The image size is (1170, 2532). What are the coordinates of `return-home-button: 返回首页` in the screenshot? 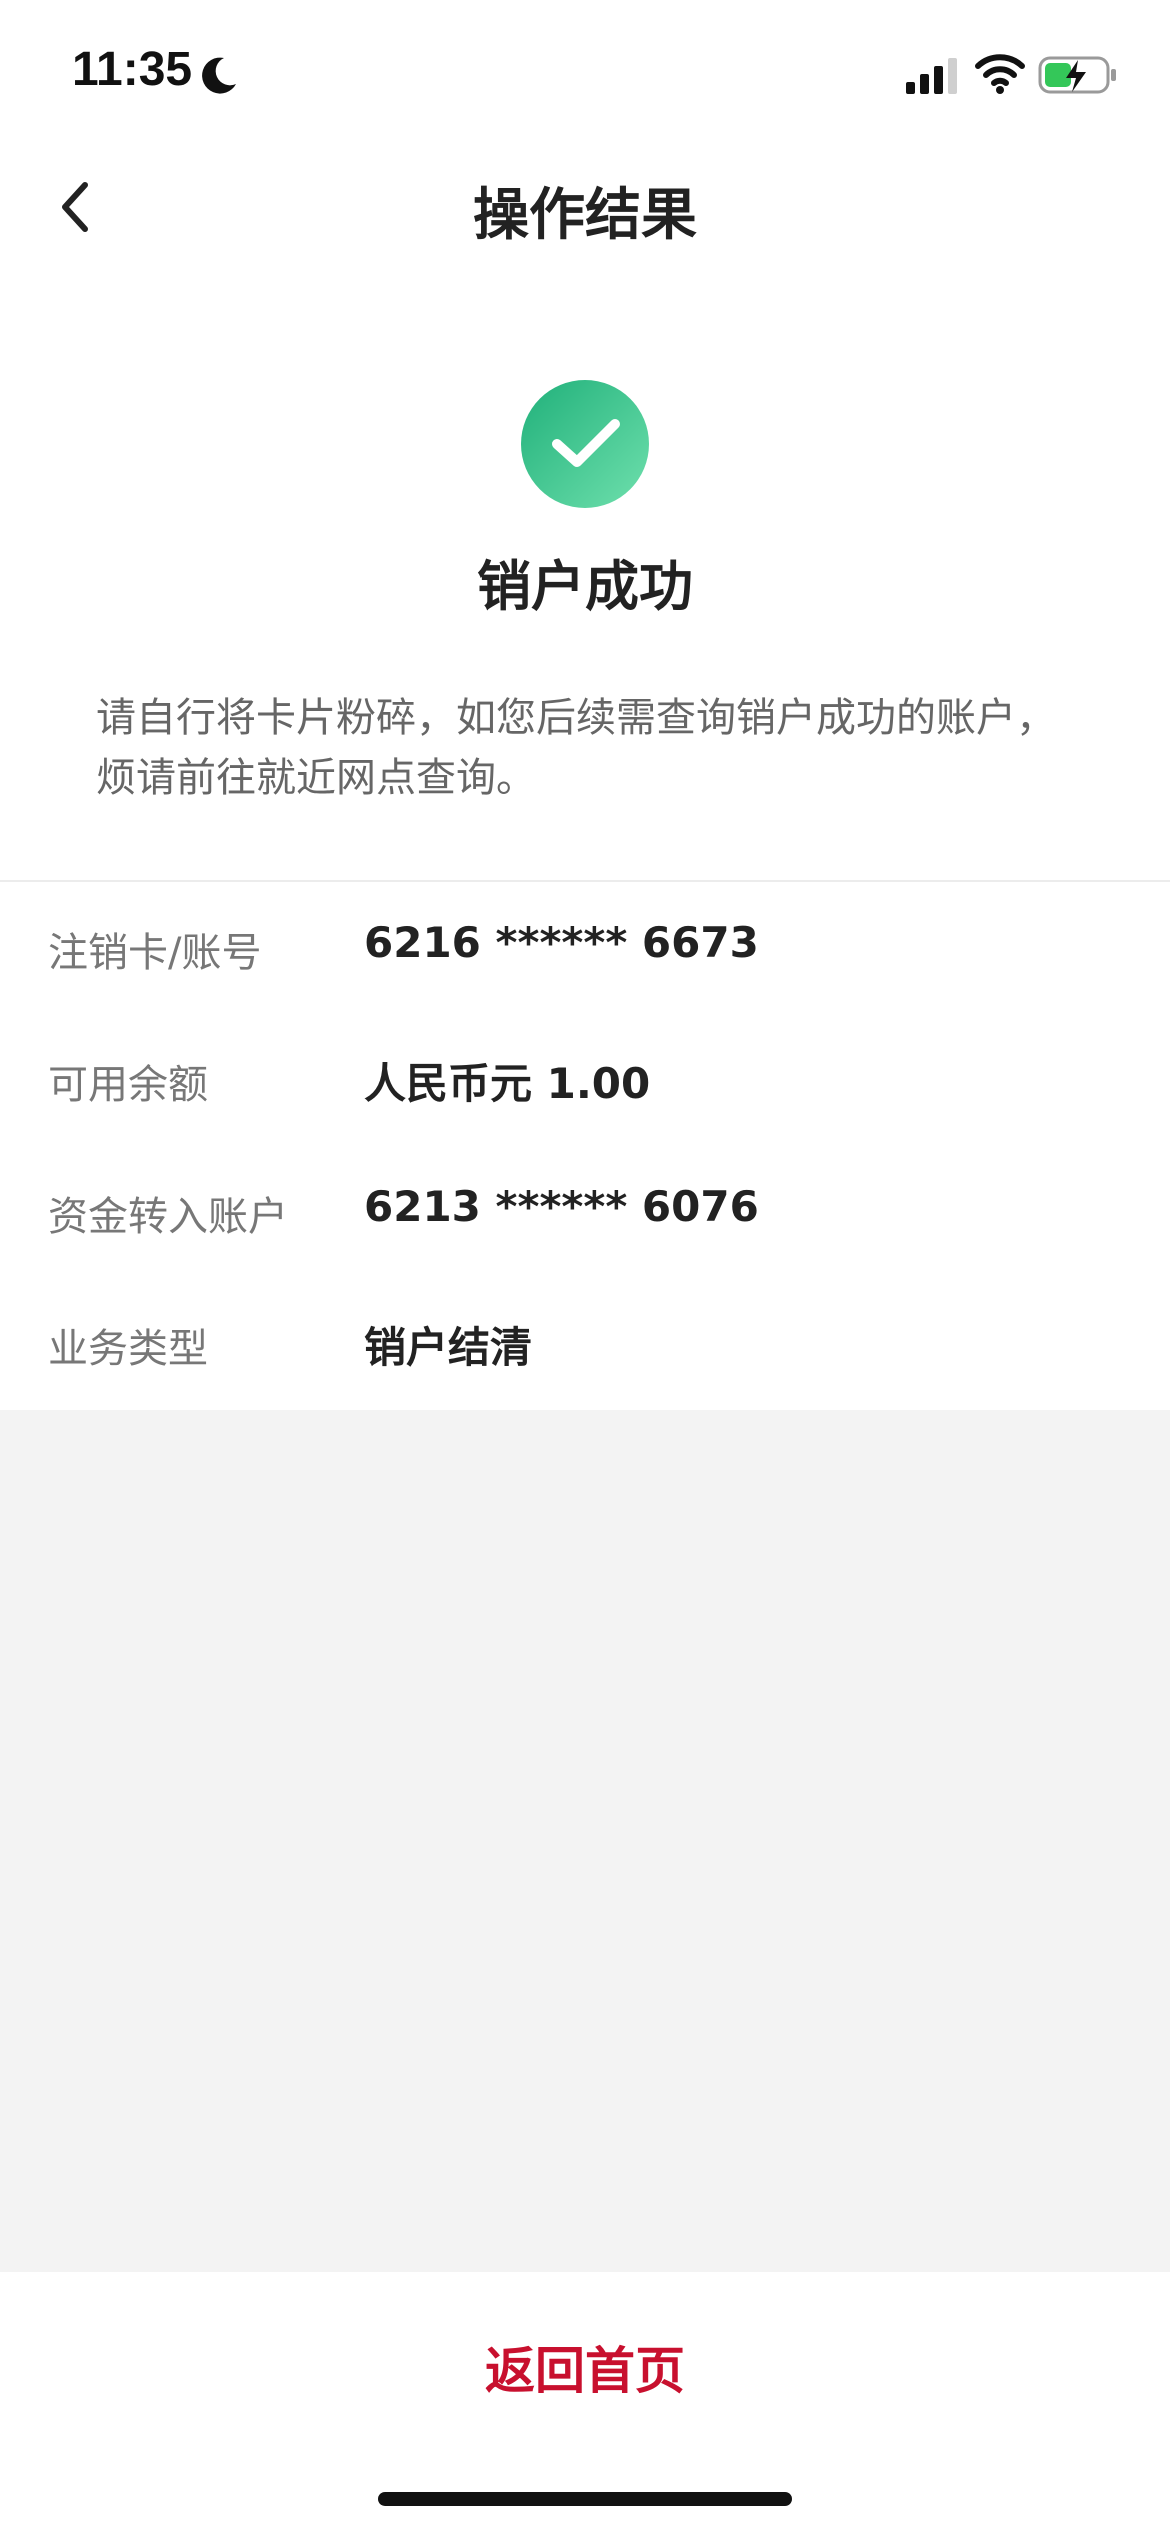 It's located at (585, 2367).